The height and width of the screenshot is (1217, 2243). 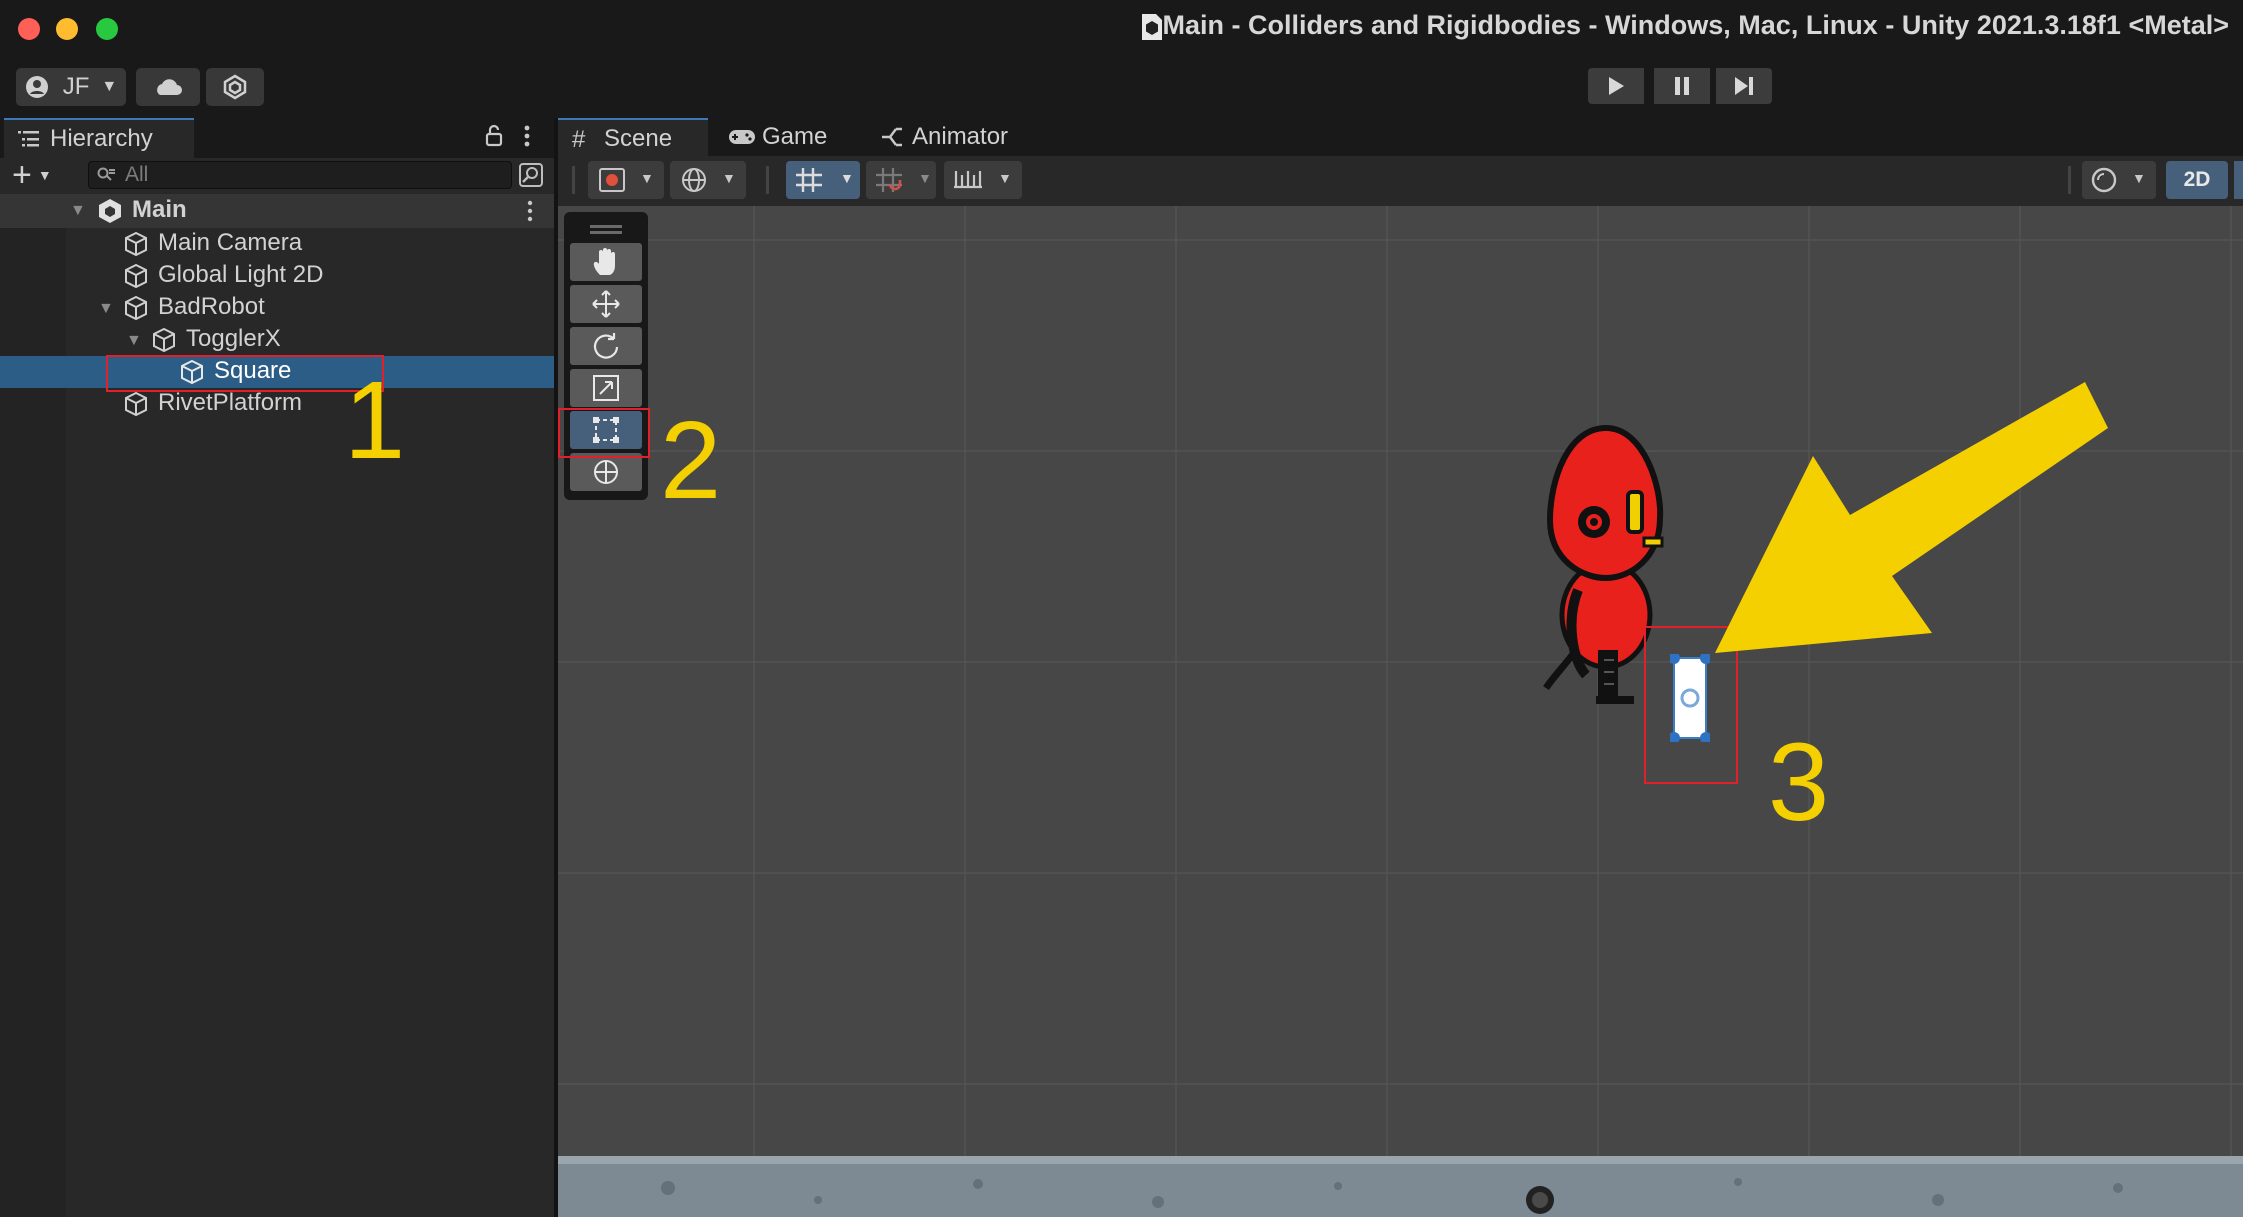 I want to click on move-tool-button, so click(x=606, y=304).